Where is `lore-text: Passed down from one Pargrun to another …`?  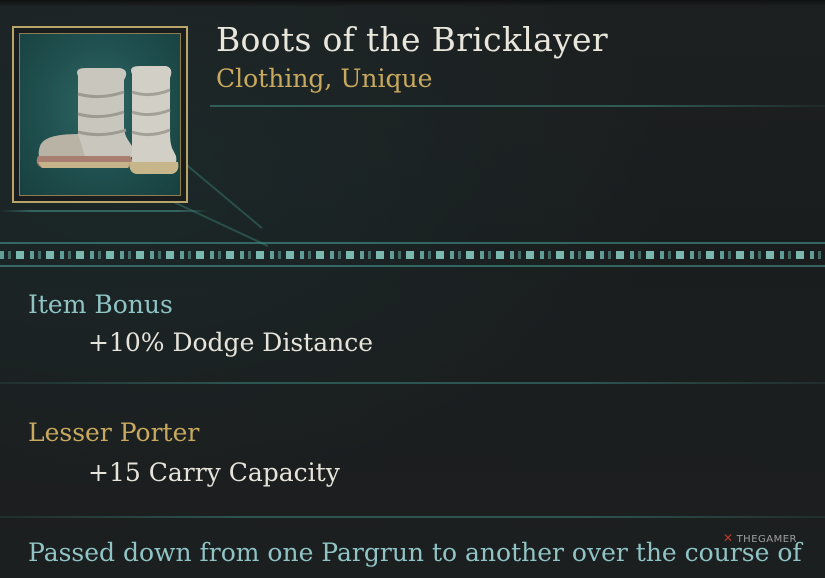 lore-text: Passed down from one Pargrun to another … is located at coordinates (415, 552).